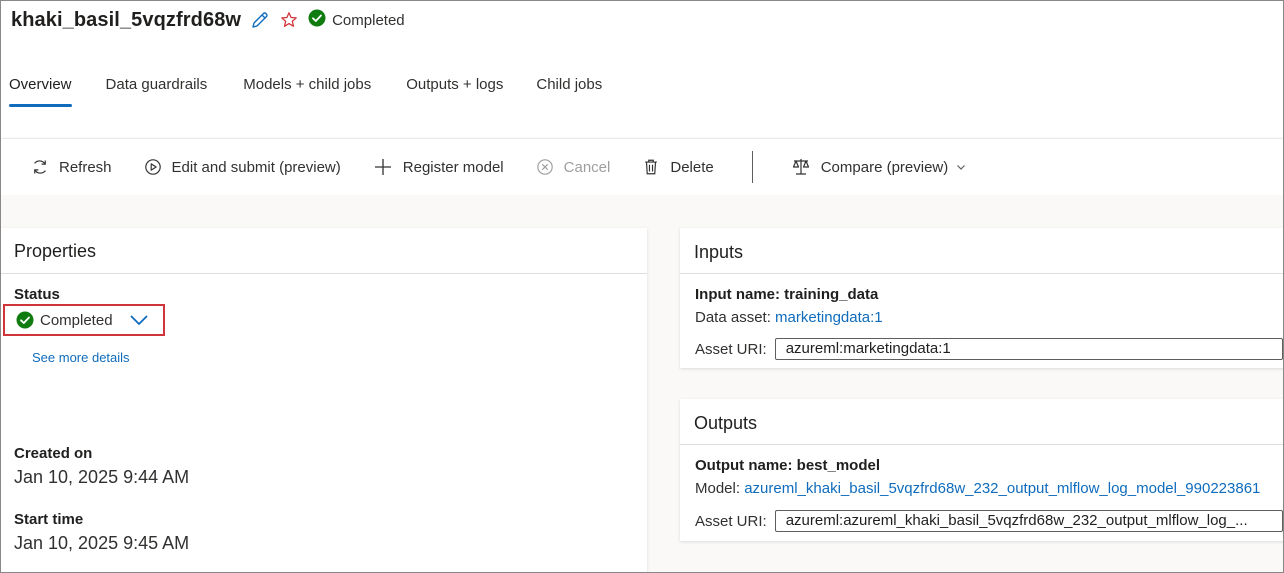 Image resolution: width=1284 pixels, height=573 pixels. What do you see at coordinates (102, 543) in the screenshot?
I see `start-time-value: Jan 10, 2025 9:45 AM` at bounding box center [102, 543].